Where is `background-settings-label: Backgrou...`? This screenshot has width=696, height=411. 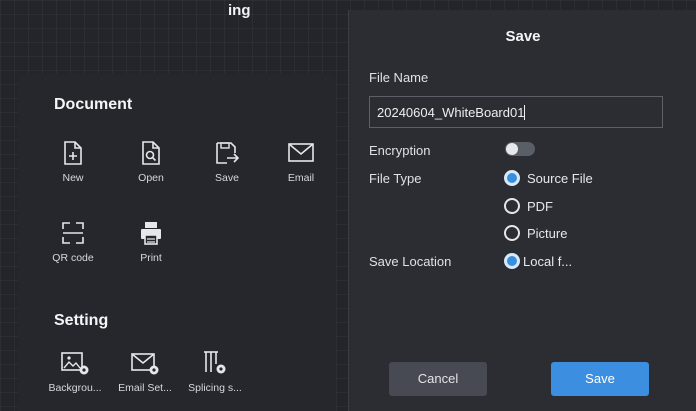
background-settings-label: Backgrou... is located at coordinates (75, 388).